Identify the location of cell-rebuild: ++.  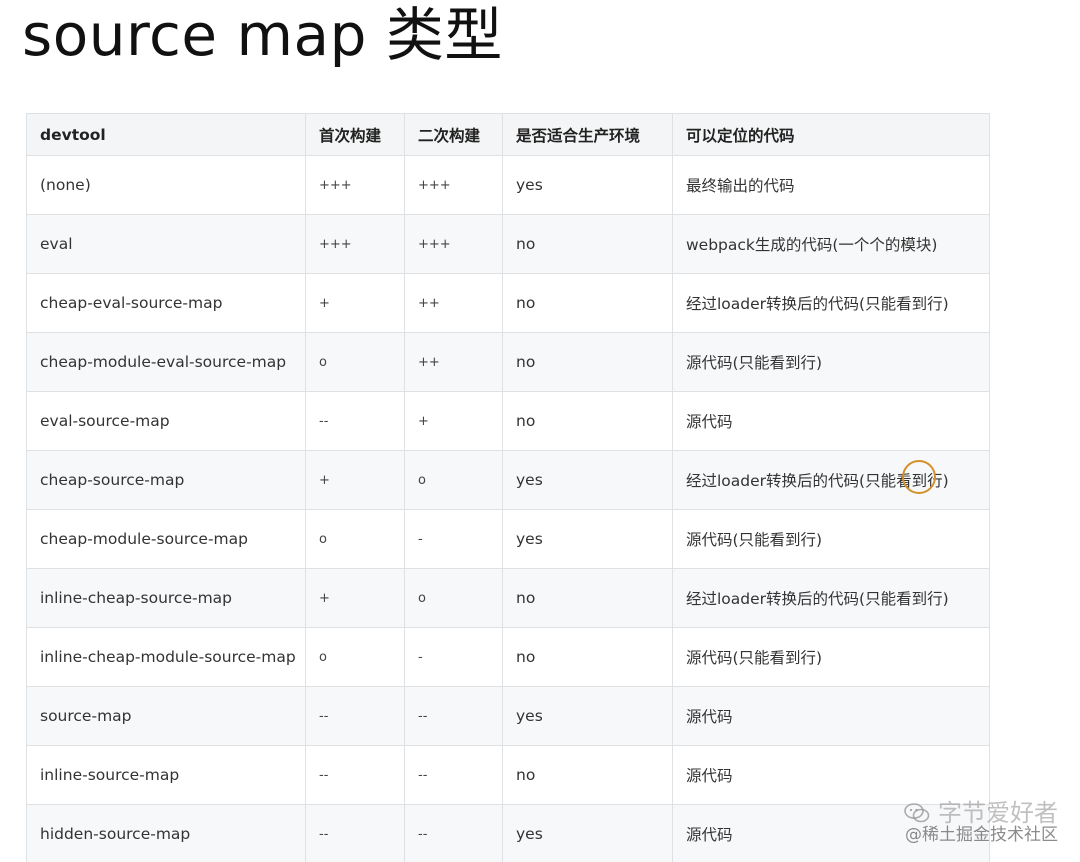
(453, 303).